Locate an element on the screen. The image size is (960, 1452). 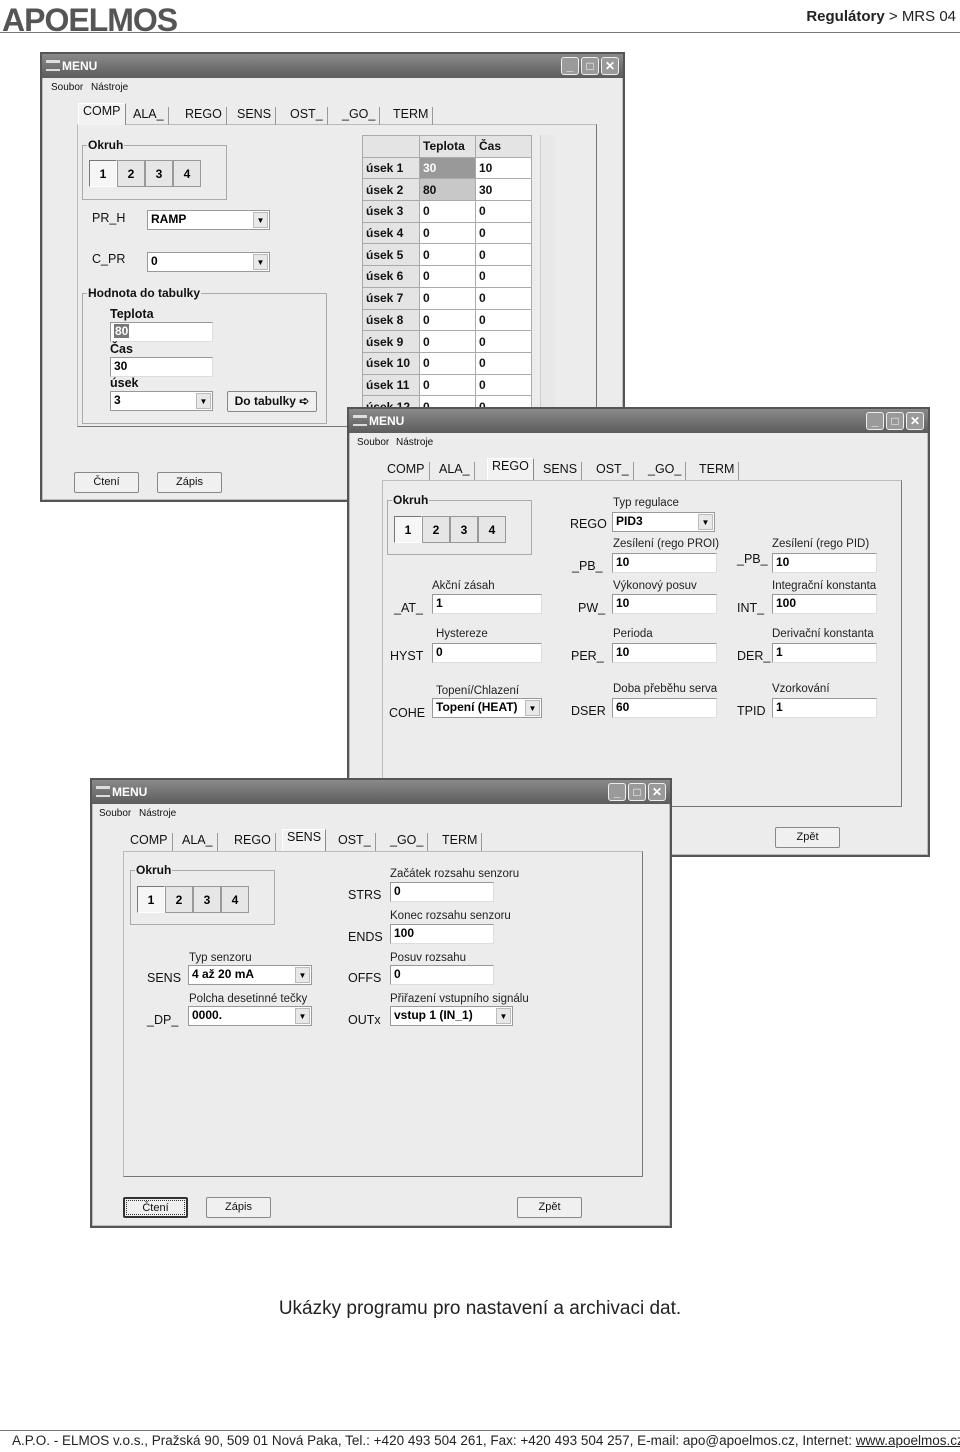
per-input: 10 is located at coordinates (664, 653).